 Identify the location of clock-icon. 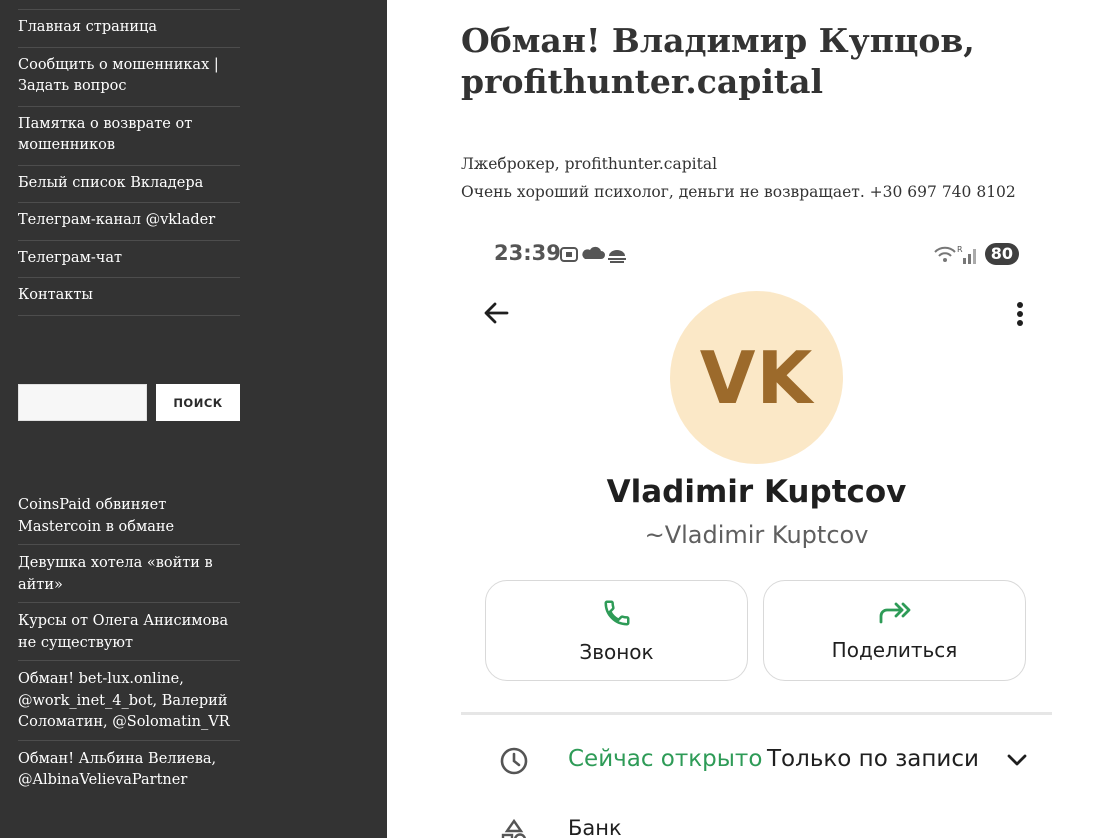
(514, 763).